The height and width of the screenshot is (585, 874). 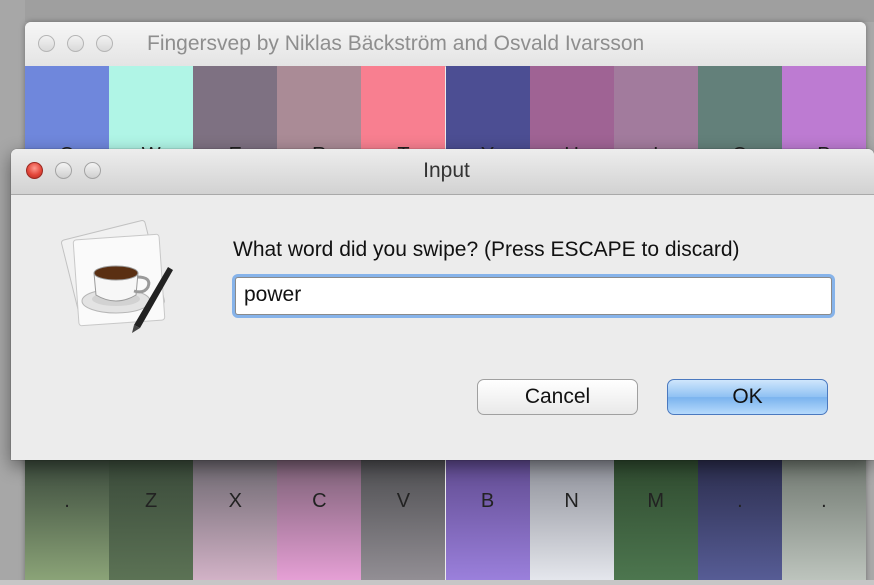 I want to click on key-z: Z, so click(x=151, y=522).